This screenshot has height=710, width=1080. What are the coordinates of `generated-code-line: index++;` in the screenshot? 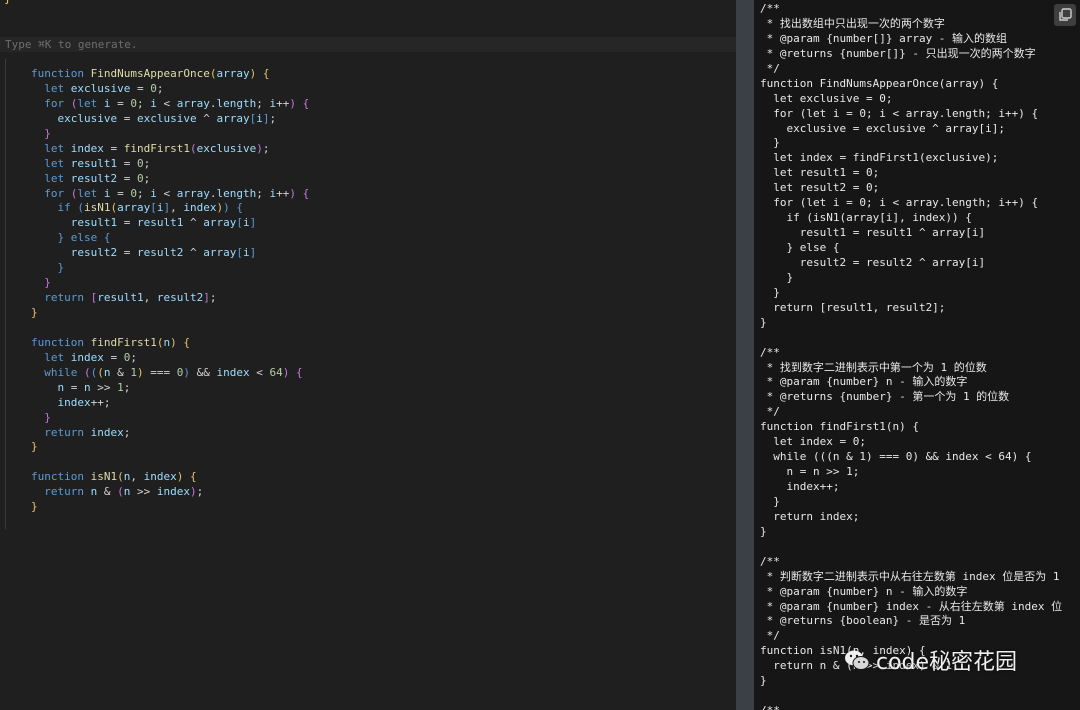 It's located at (800, 486).